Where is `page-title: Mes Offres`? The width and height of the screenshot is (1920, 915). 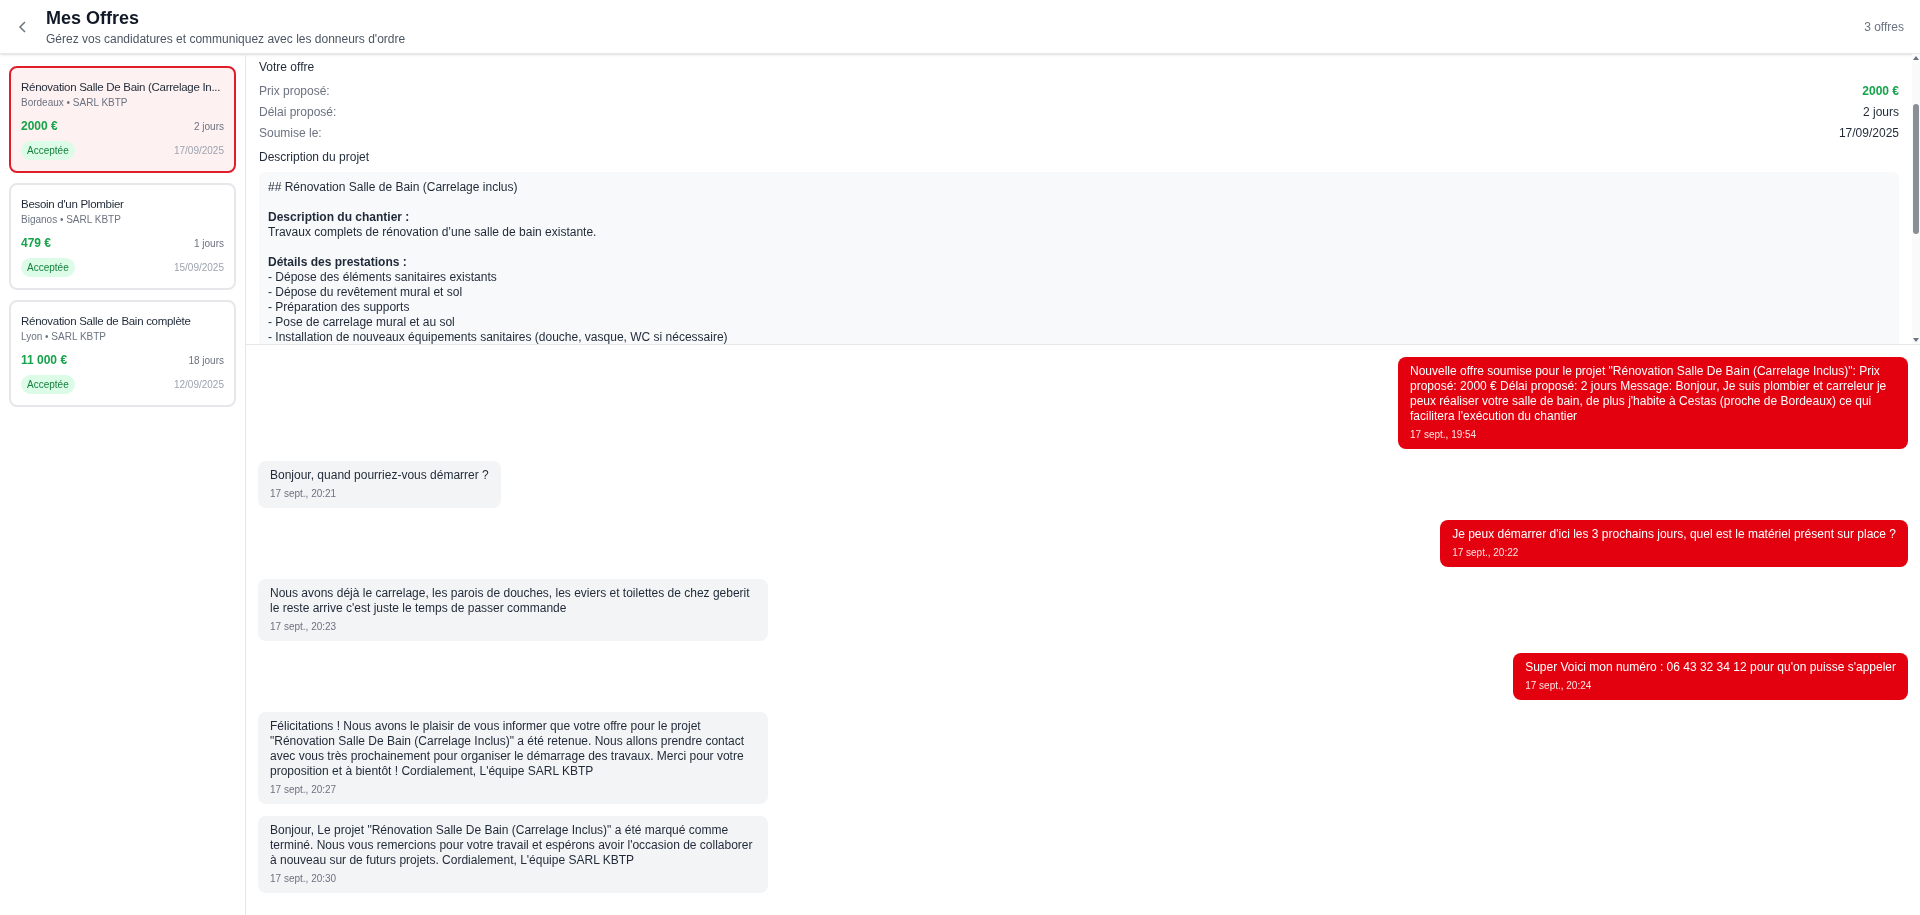
page-title: Mes Offres is located at coordinates (93, 18).